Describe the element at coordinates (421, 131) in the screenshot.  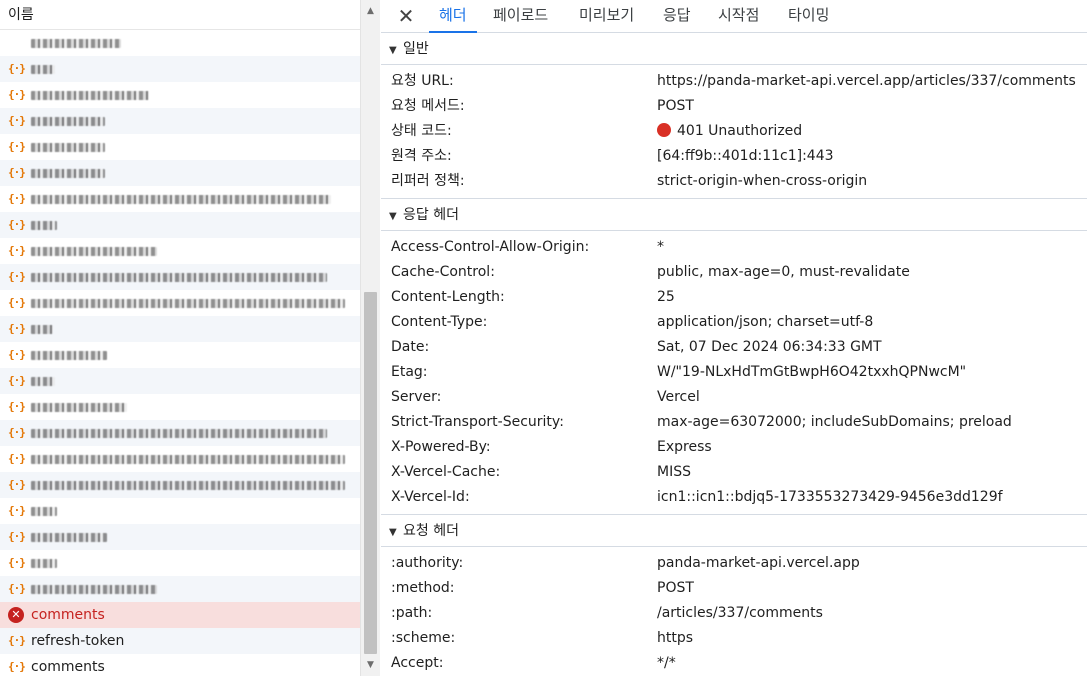
I see `header-name: 상태 코드:` at that location.